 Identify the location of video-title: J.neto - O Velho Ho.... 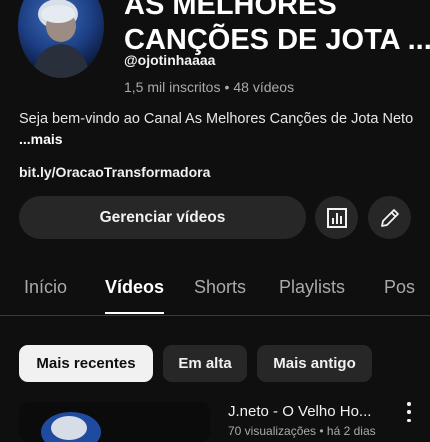
(299, 411).